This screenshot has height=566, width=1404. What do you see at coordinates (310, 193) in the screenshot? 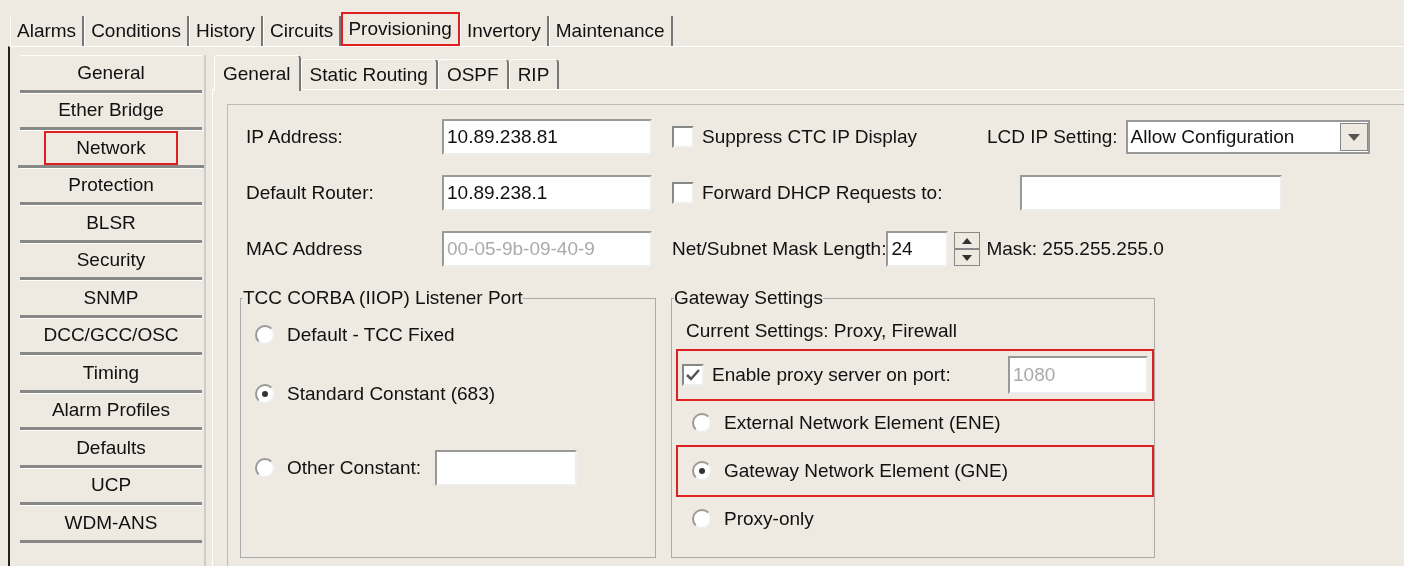
I see `field-label: Default Router:` at bounding box center [310, 193].